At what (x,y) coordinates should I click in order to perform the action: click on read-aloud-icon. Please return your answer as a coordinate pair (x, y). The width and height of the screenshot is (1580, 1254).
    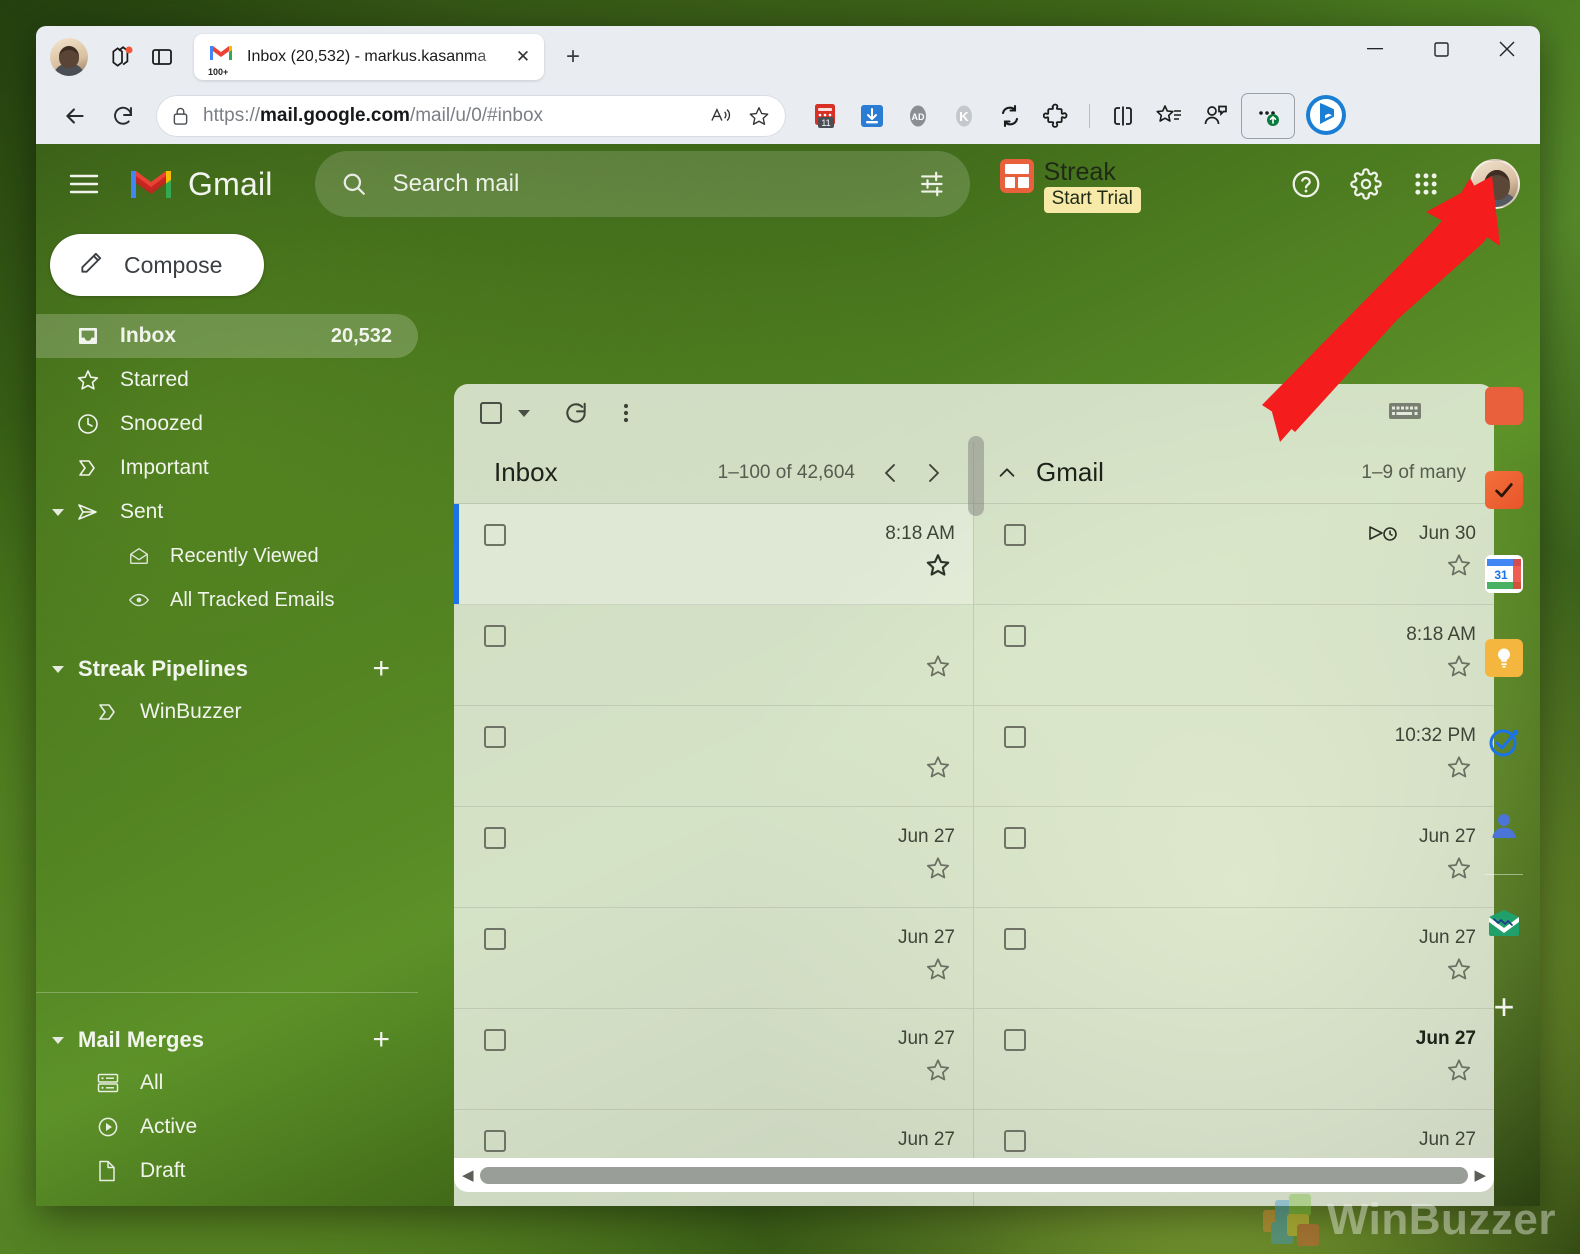
    Looking at the image, I should click on (721, 116).